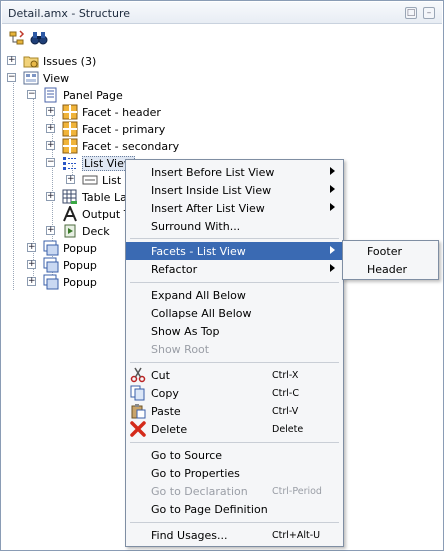  What do you see at coordinates (390, 260) in the screenshot?
I see `facets-submenu: Footer Header` at bounding box center [390, 260].